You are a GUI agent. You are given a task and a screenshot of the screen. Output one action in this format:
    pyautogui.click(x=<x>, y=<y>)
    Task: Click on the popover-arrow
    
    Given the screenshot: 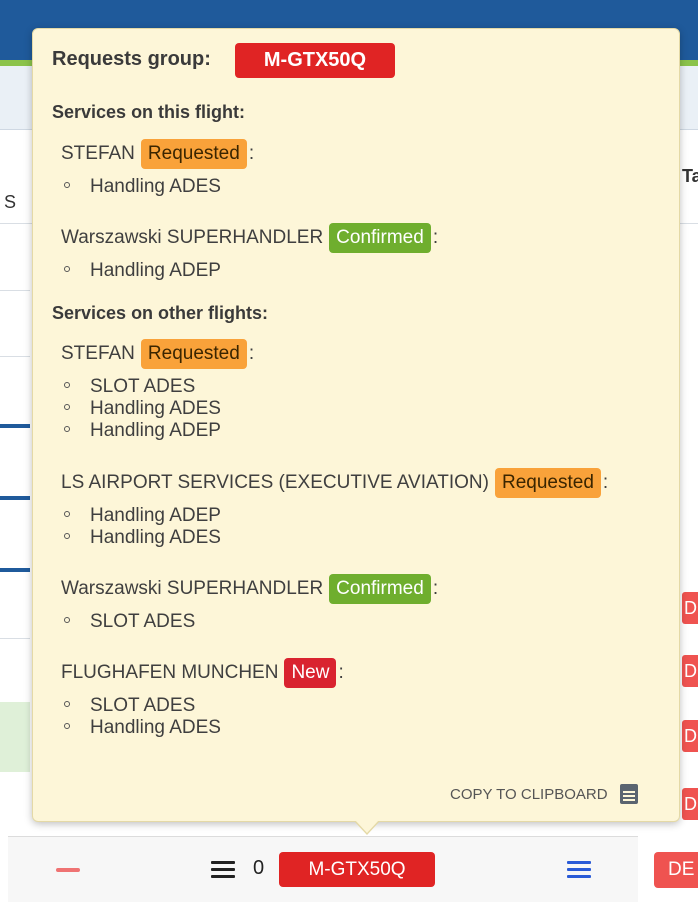 What is the action you would take?
    pyautogui.click(x=367, y=826)
    